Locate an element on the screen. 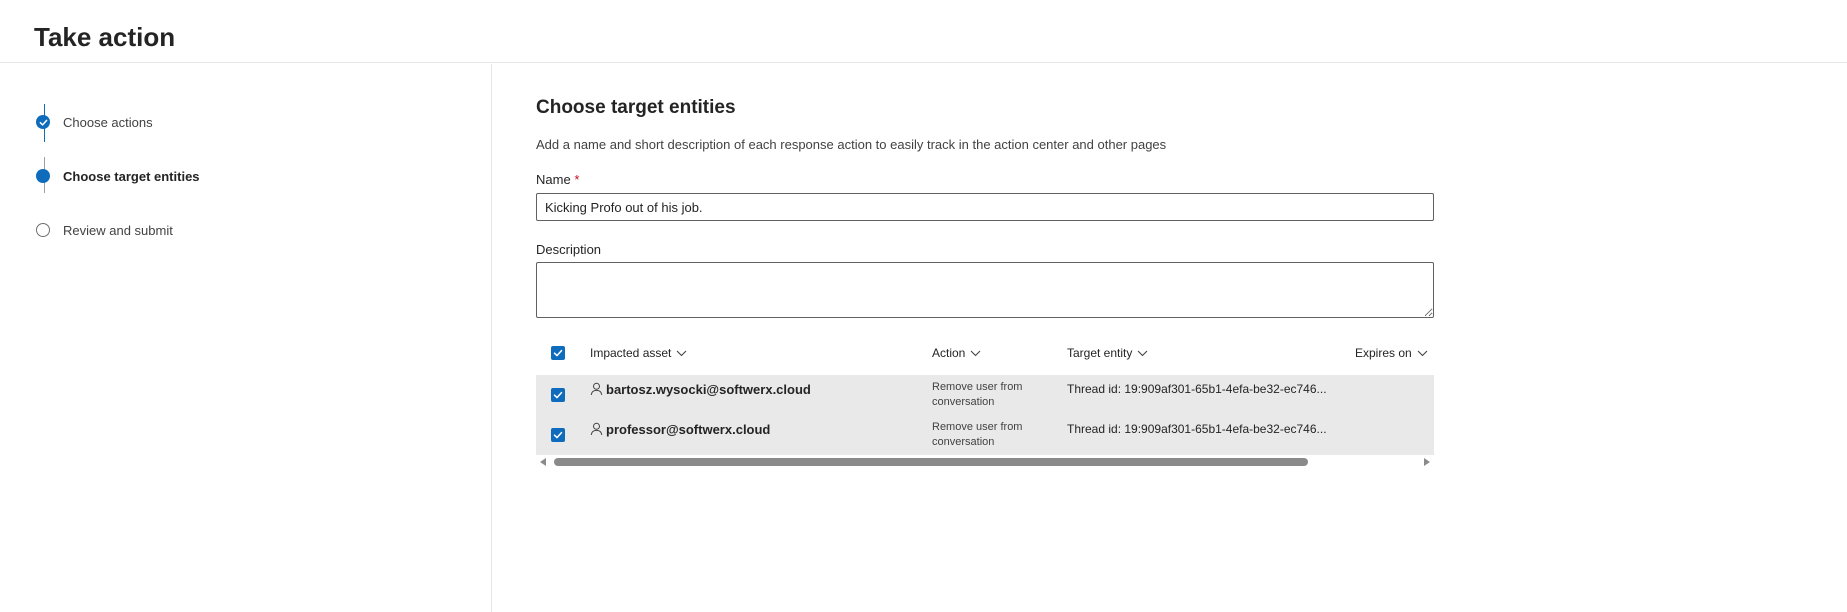 Image resolution: width=1847 pixels, height=612 pixels. column-header-target-entity: Target entity is located at coordinates (1107, 353).